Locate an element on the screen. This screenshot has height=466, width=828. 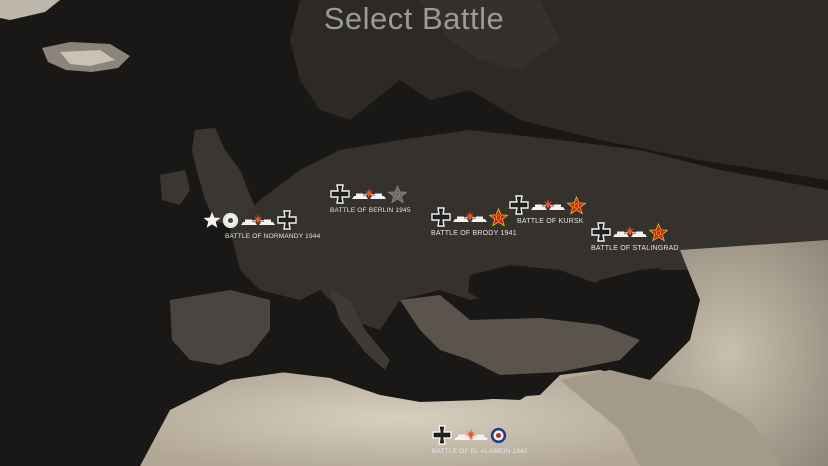
battle-marker-stalingrad: BATTLE OF STALINGRAD is located at coordinates (635, 236).